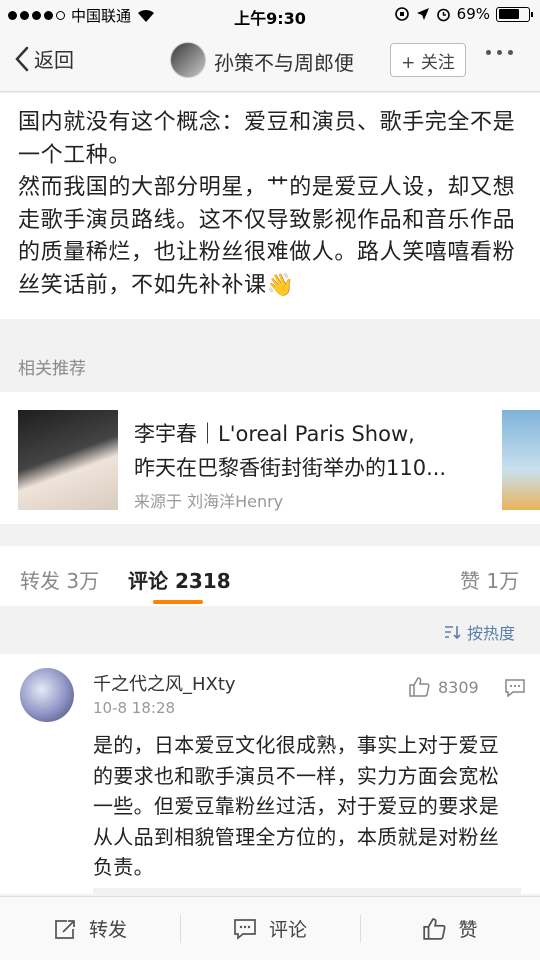  Describe the element at coordinates (107, 930) in the screenshot. I see `repost-label: 转发` at that location.